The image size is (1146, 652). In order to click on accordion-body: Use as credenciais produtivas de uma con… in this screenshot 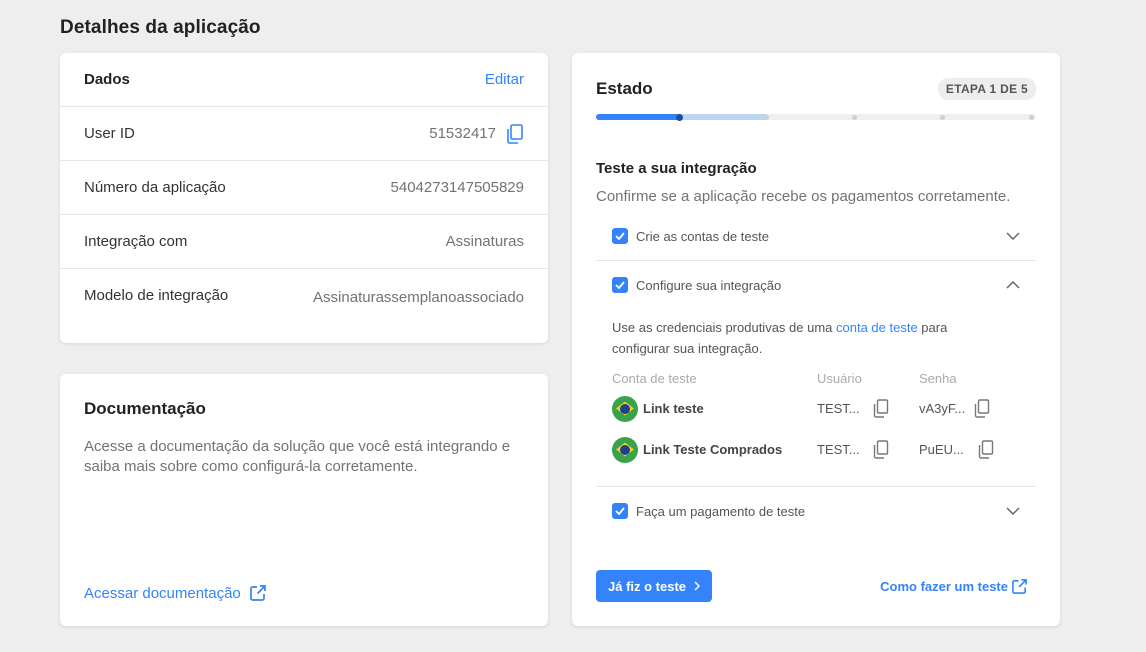, I will do `click(816, 397)`.